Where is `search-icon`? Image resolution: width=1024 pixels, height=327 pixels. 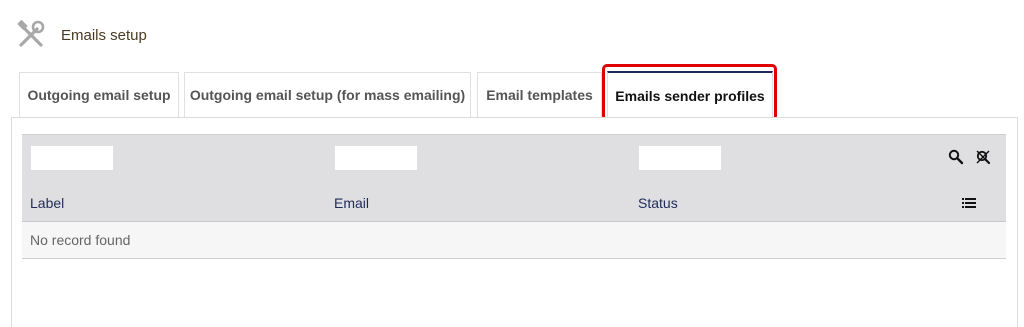
search-icon is located at coordinates (956, 157).